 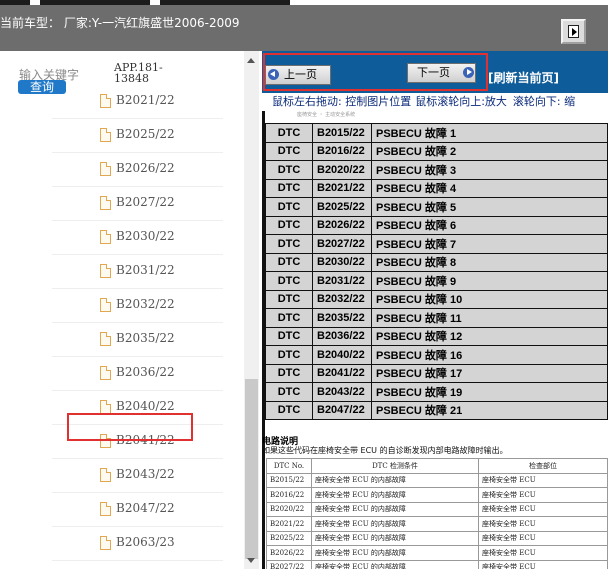 I want to click on dtc-row: DTC B2026/22 PSBECU 故障 6, so click(x=436, y=225).